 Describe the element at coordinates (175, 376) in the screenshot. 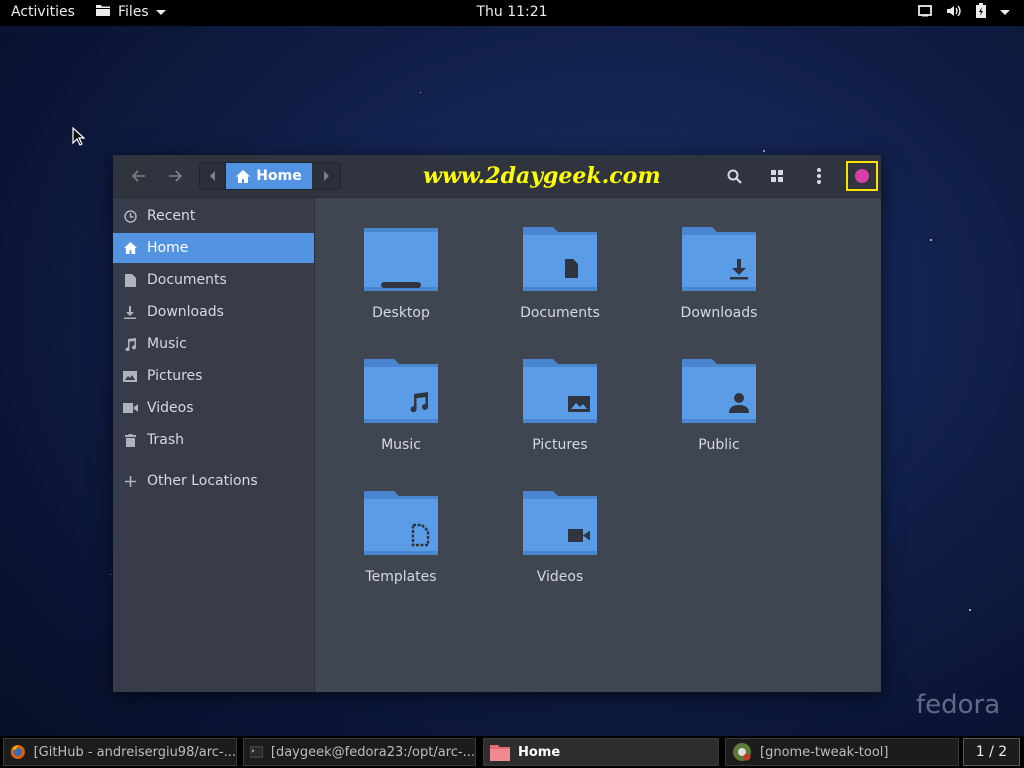

I see `sidebar-item-label: Pictures` at that location.